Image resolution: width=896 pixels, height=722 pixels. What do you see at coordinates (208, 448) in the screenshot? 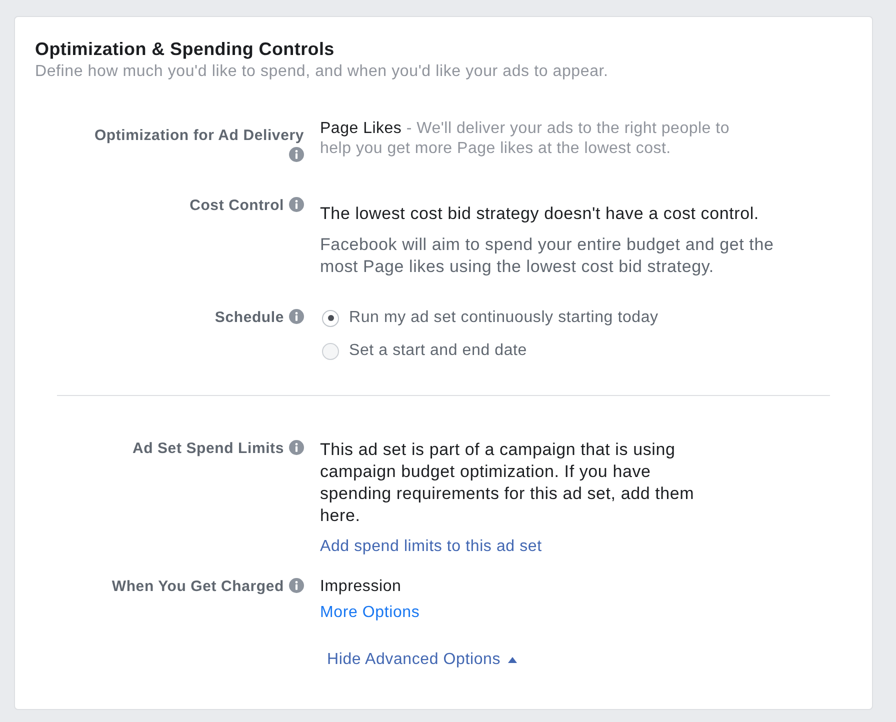
I see `field-label: Ad Set Spend Limits` at bounding box center [208, 448].